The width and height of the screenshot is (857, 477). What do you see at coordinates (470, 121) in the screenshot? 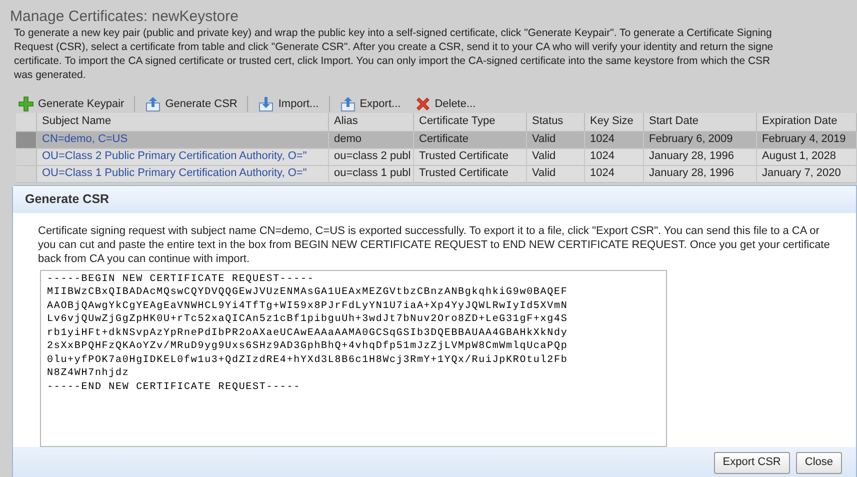
I see `column-header: Certificate Type` at bounding box center [470, 121].